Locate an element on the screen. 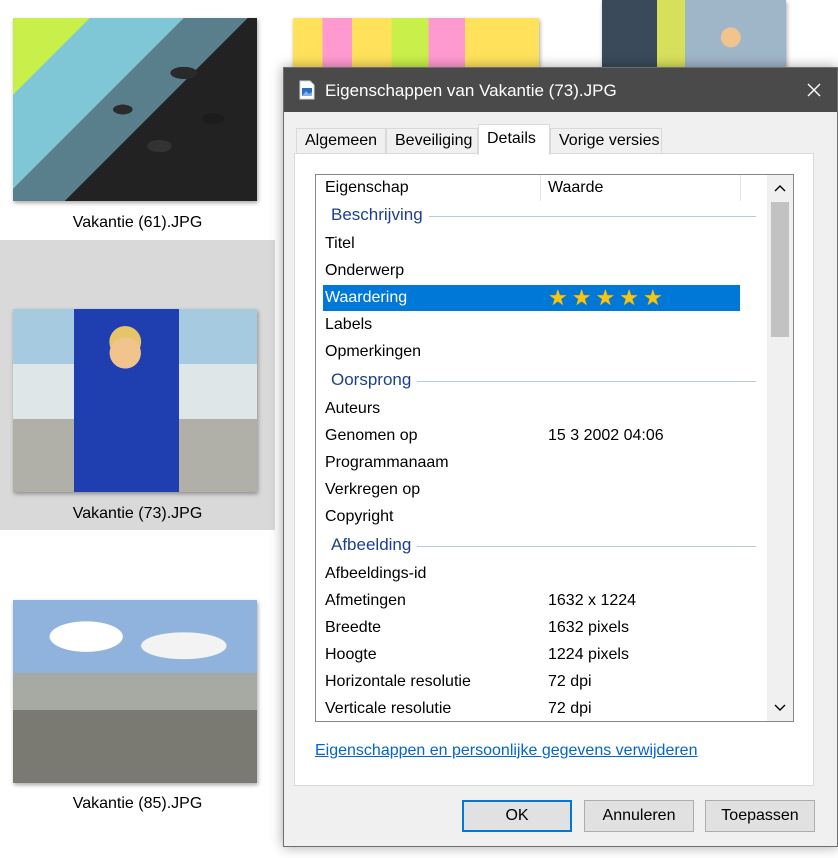  list-row-vertical-resolution: Verticale resolutie 72 dpi is located at coordinates (541, 708).